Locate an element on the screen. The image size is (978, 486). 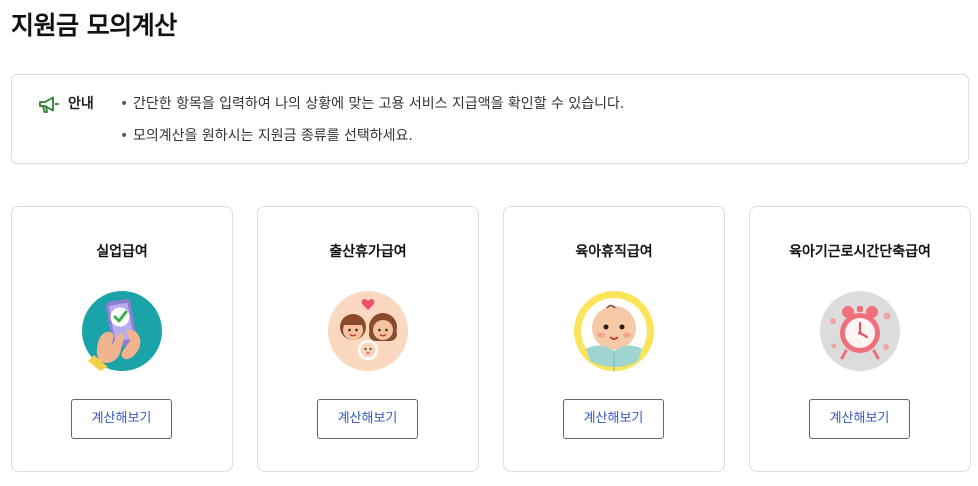
card-unemployment-benefit: 실업급여 계산해보기 is located at coordinates (122, 339).